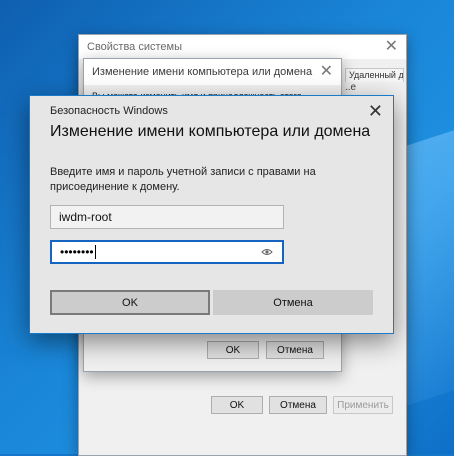  I want to click on rename-computer-titlebar: Изменение имени компьютера или домена ✕, so click(212, 72).